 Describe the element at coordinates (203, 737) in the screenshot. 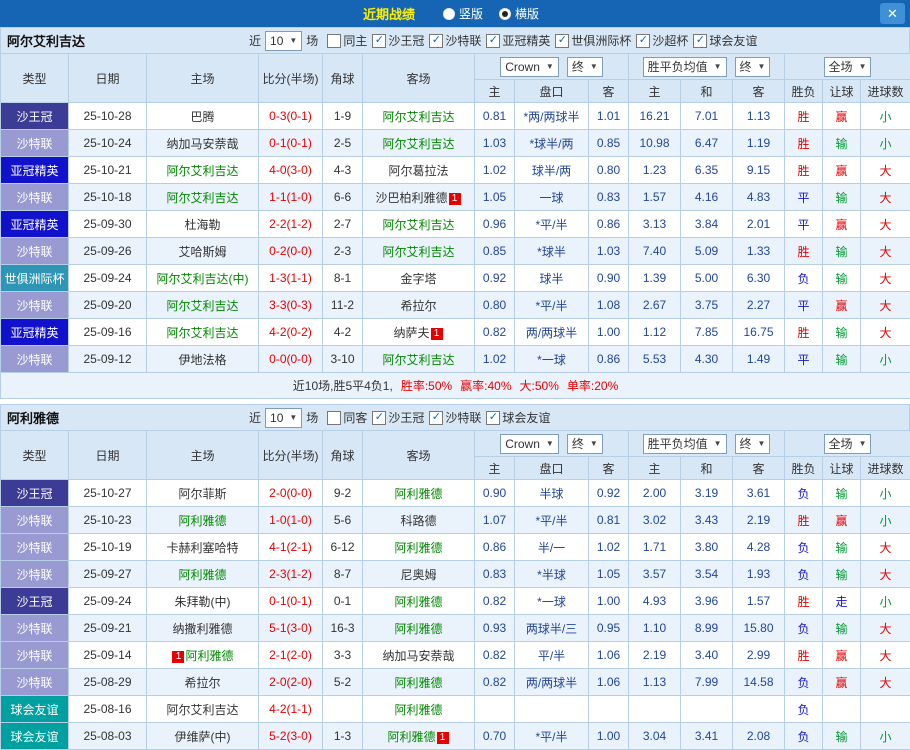

I see `home-team-link: 伊维萨(中)` at that location.